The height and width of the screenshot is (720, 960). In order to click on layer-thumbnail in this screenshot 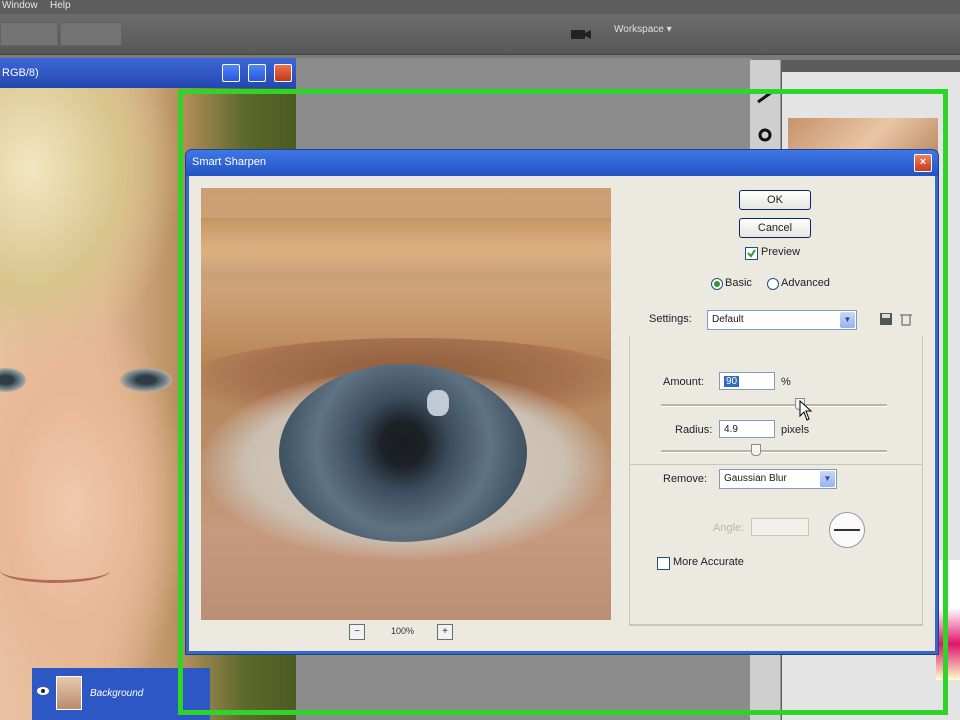, I will do `click(69, 693)`.